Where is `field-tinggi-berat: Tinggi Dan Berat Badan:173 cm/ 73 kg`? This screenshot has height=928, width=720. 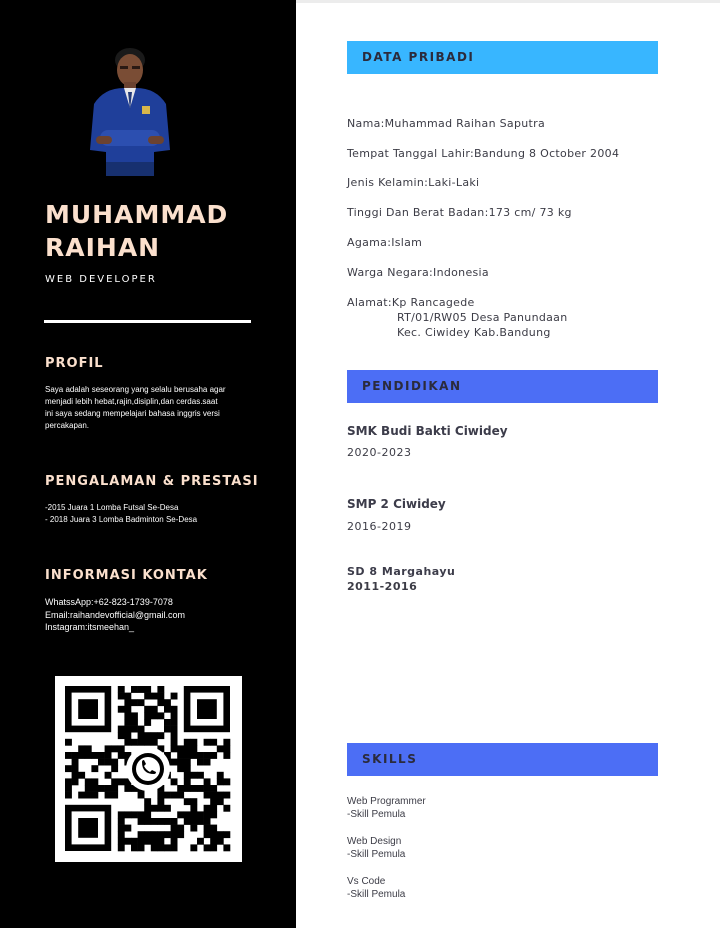 field-tinggi-berat: Tinggi Dan Berat Badan:173 cm/ 73 kg is located at coordinates (459, 212).